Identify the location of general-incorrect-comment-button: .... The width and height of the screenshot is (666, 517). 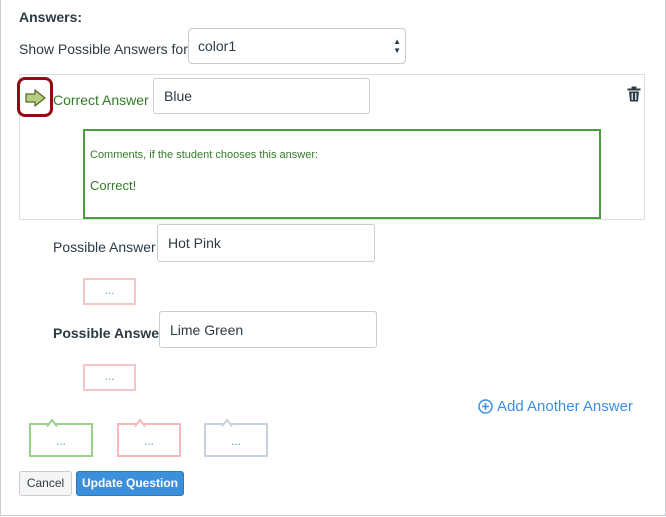
(149, 437).